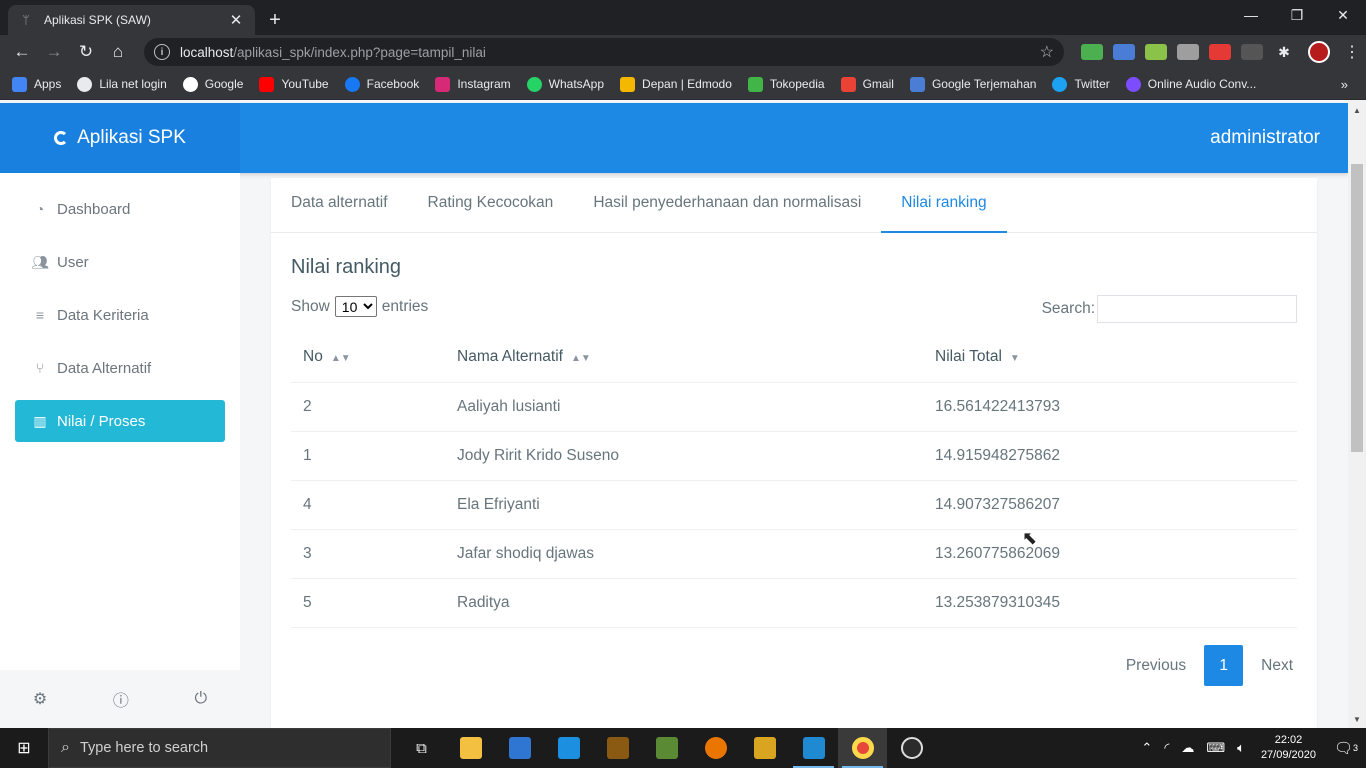 This screenshot has height=768, width=1366. Describe the element at coordinates (491, 205) in the screenshot. I see `tab-rating-kecocokan: Rating Kecocokan` at that location.